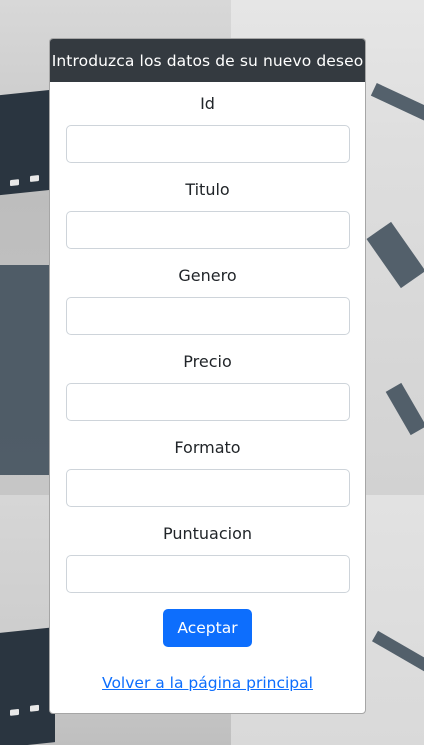  Describe the element at coordinates (207, 275) in the screenshot. I see `genero-label: Genero` at that location.